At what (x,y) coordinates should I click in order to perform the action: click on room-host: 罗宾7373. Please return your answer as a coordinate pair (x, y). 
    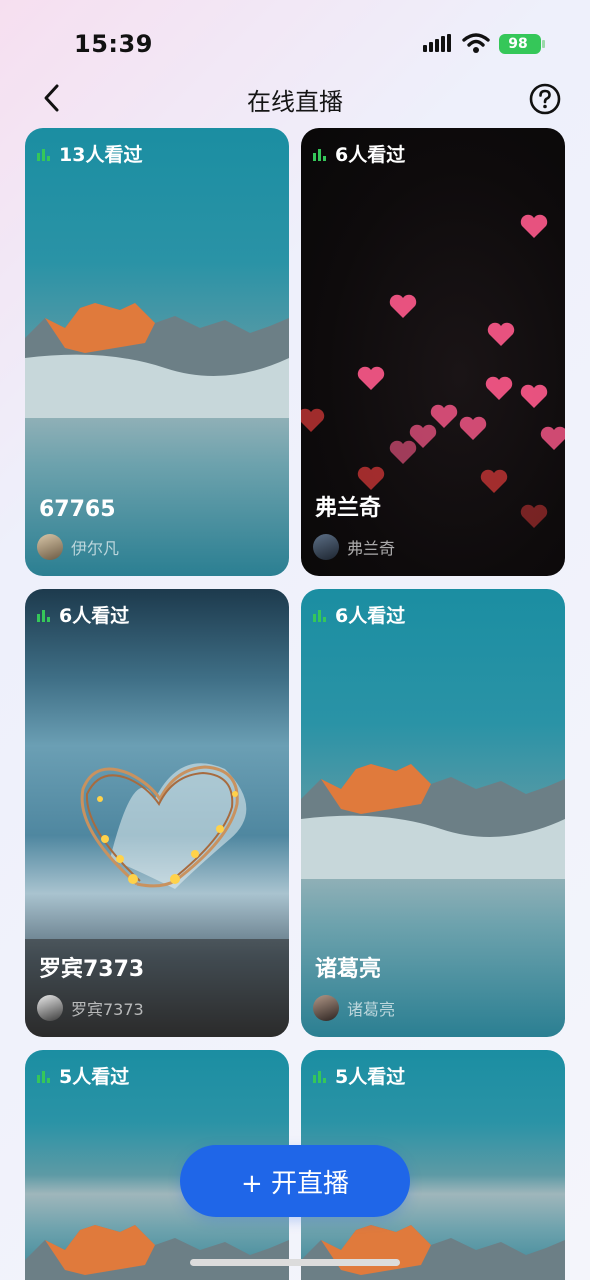
    Looking at the image, I should click on (90, 1008).